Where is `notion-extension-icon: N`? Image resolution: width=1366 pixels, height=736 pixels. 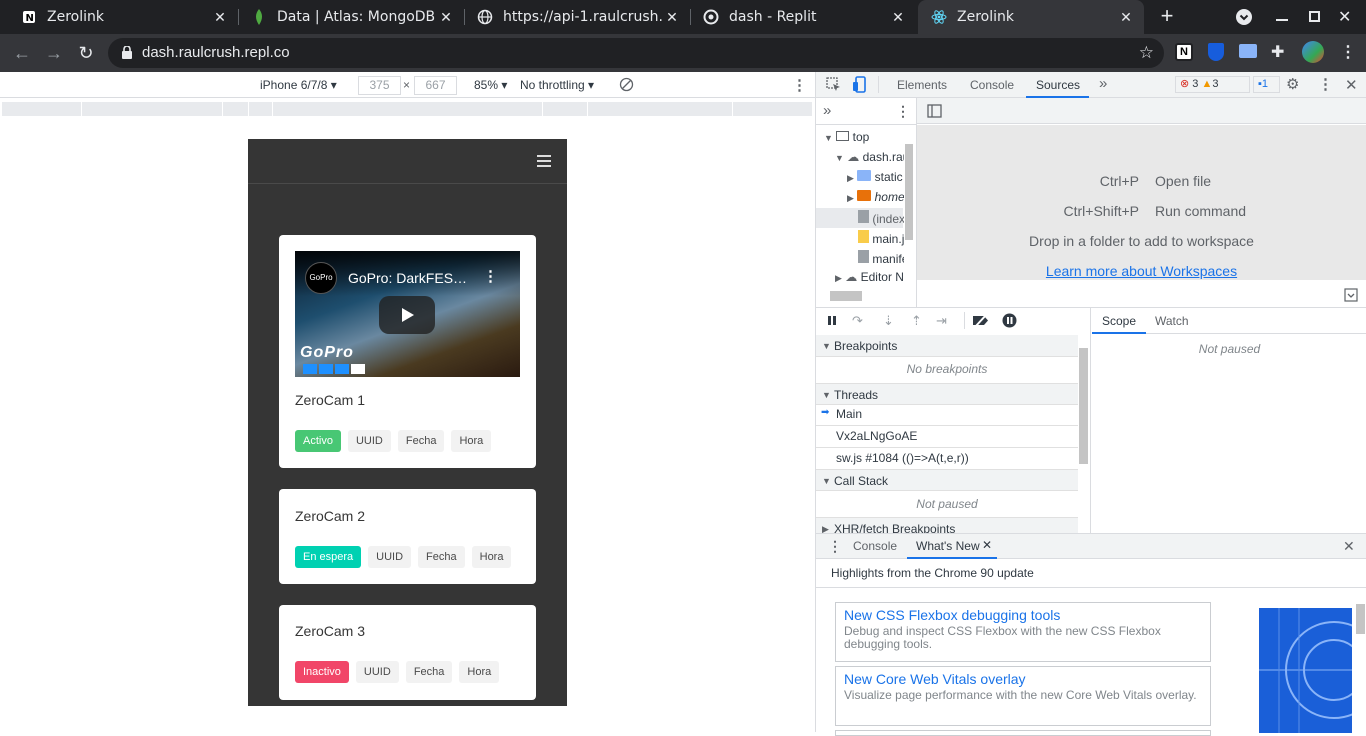 notion-extension-icon: N is located at coordinates (1184, 52).